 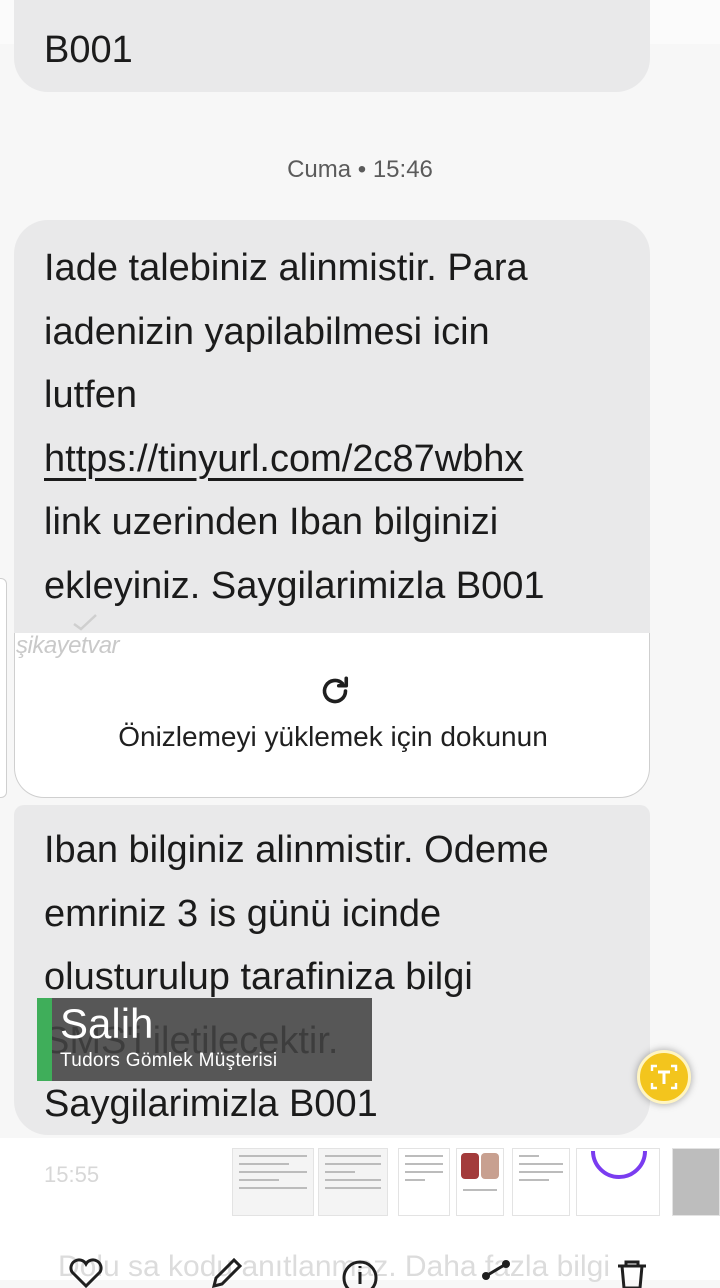 I want to click on caption-name: Salih, so click(x=107, y=1023).